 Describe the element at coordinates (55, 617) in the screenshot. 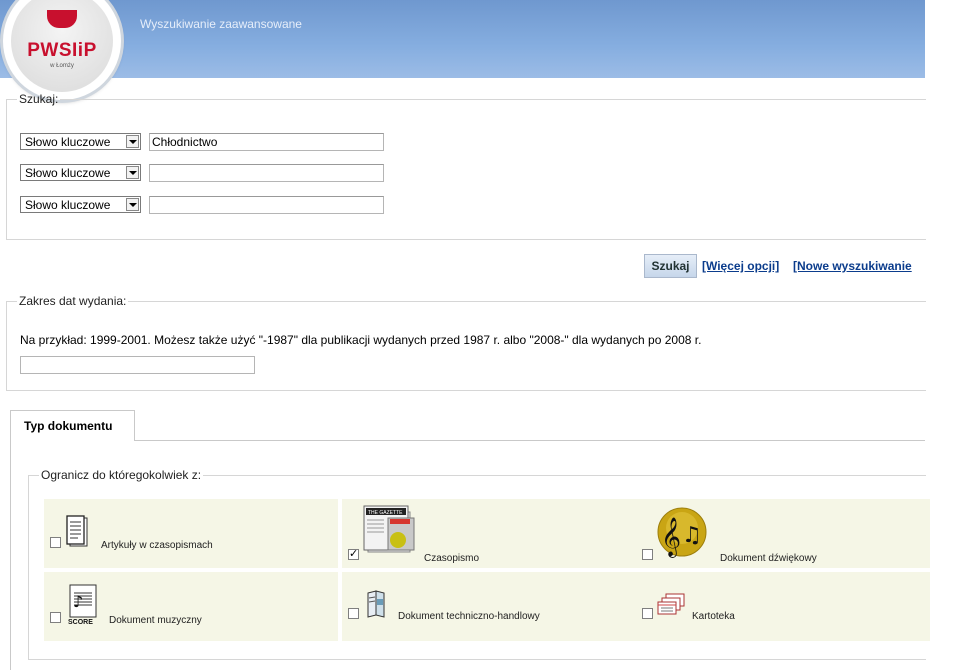

I see `checkbox-score` at that location.